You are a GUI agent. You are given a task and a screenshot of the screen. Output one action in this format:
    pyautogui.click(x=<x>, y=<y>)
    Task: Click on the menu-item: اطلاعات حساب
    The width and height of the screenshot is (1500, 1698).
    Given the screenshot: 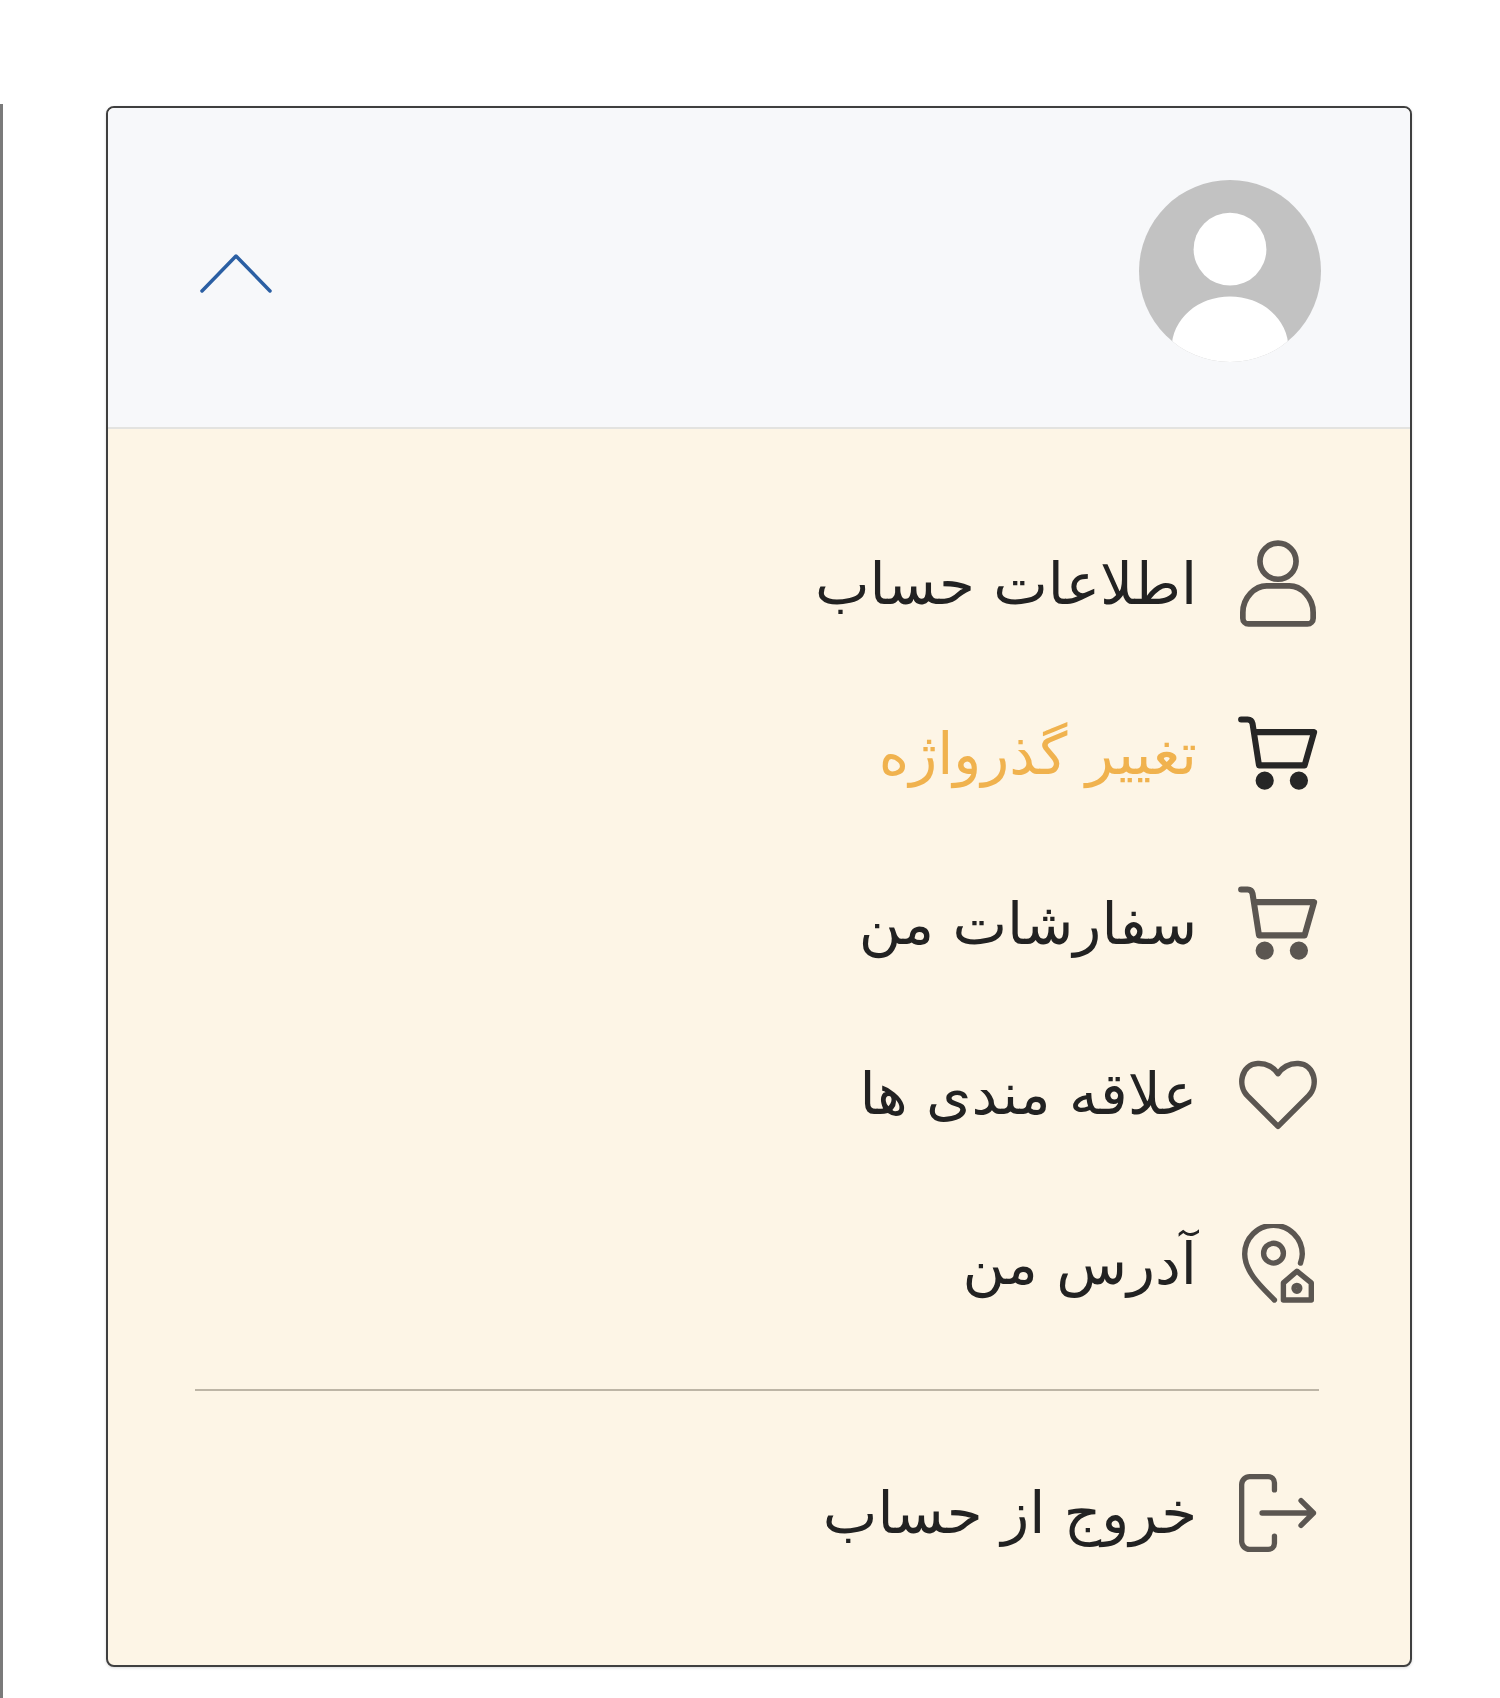 What is the action you would take?
    pyautogui.click(x=1066, y=584)
    